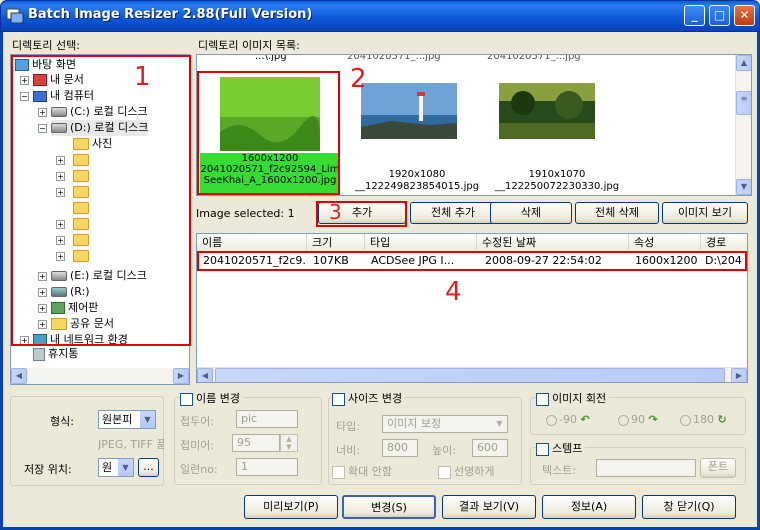 The width and height of the screenshot is (760, 530). What do you see at coordinates (116, 467) in the screenshot?
I see `save-location-select: 원 ▼` at bounding box center [116, 467].